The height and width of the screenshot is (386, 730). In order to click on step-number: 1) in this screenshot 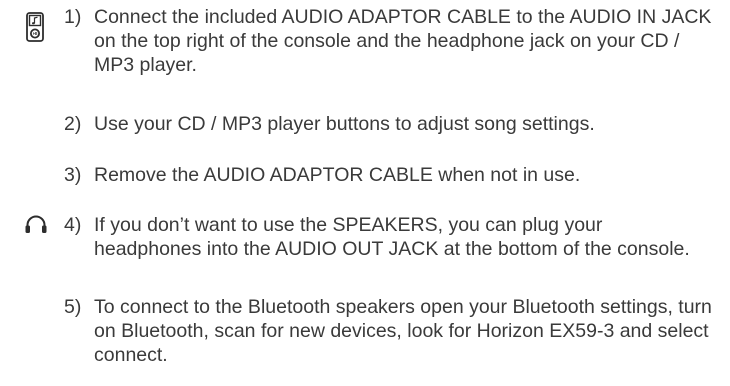, I will do `click(73, 17)`.